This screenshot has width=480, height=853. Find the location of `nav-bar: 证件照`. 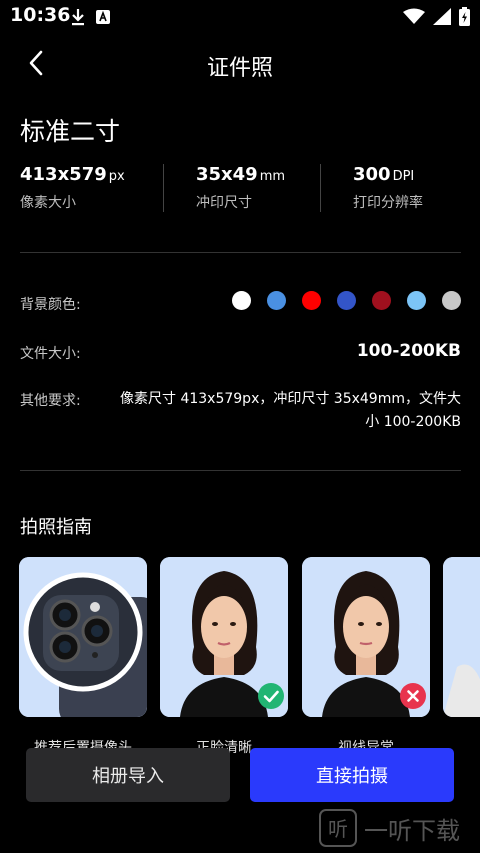

nav-bar: 证件照 is located at coordinates (240, 63).